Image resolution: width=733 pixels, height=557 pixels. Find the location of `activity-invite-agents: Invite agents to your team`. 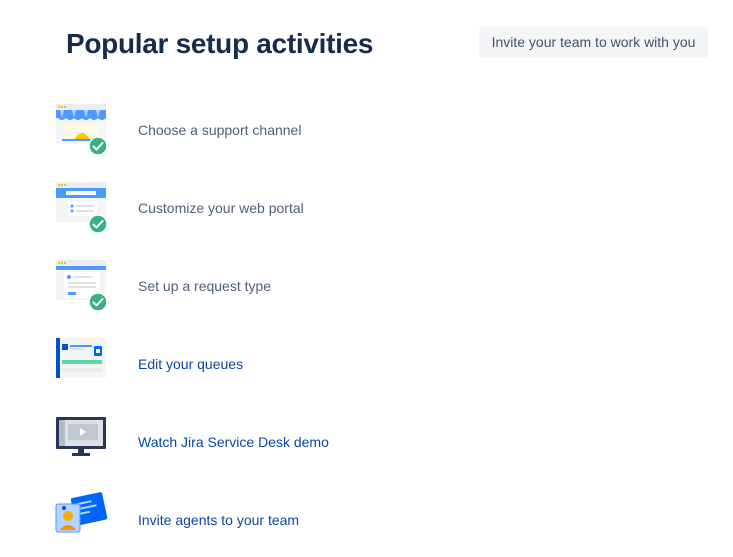

activity-invite-agents: Invite agents to your team is located at coordinates (366, 522).